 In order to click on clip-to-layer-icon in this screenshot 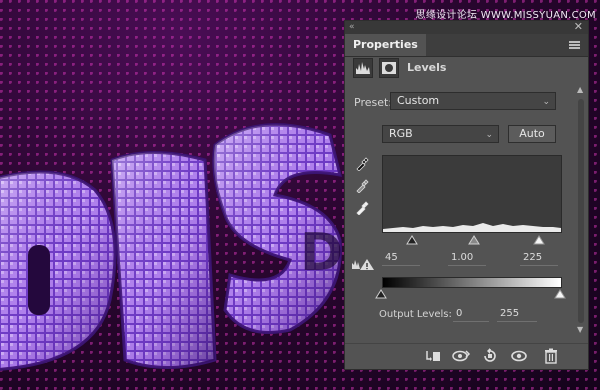, I will do `click(433, 357)`.